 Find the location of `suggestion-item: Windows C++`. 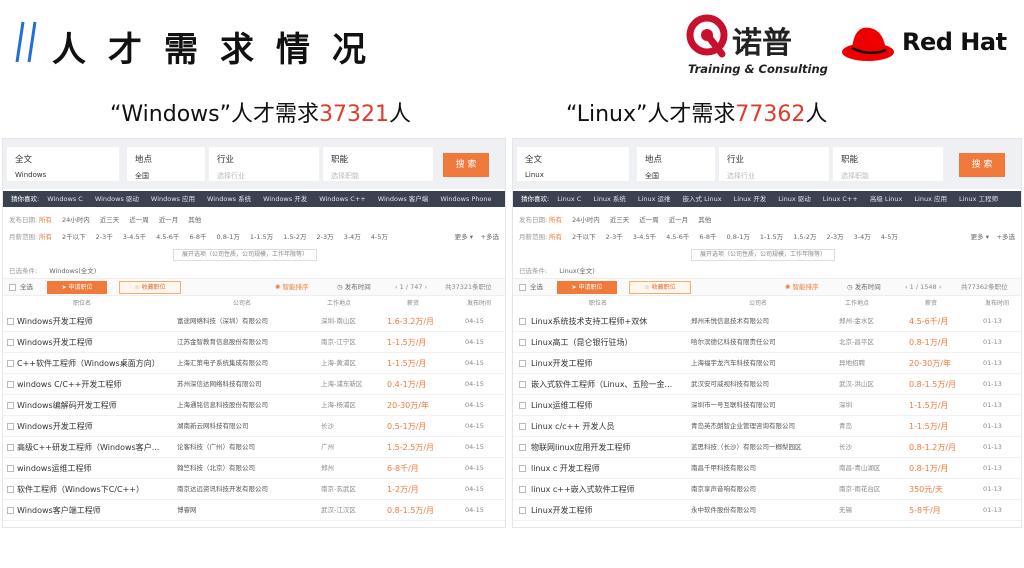

suggestion-item: Windows C++ is located at coordinates (342, 199).